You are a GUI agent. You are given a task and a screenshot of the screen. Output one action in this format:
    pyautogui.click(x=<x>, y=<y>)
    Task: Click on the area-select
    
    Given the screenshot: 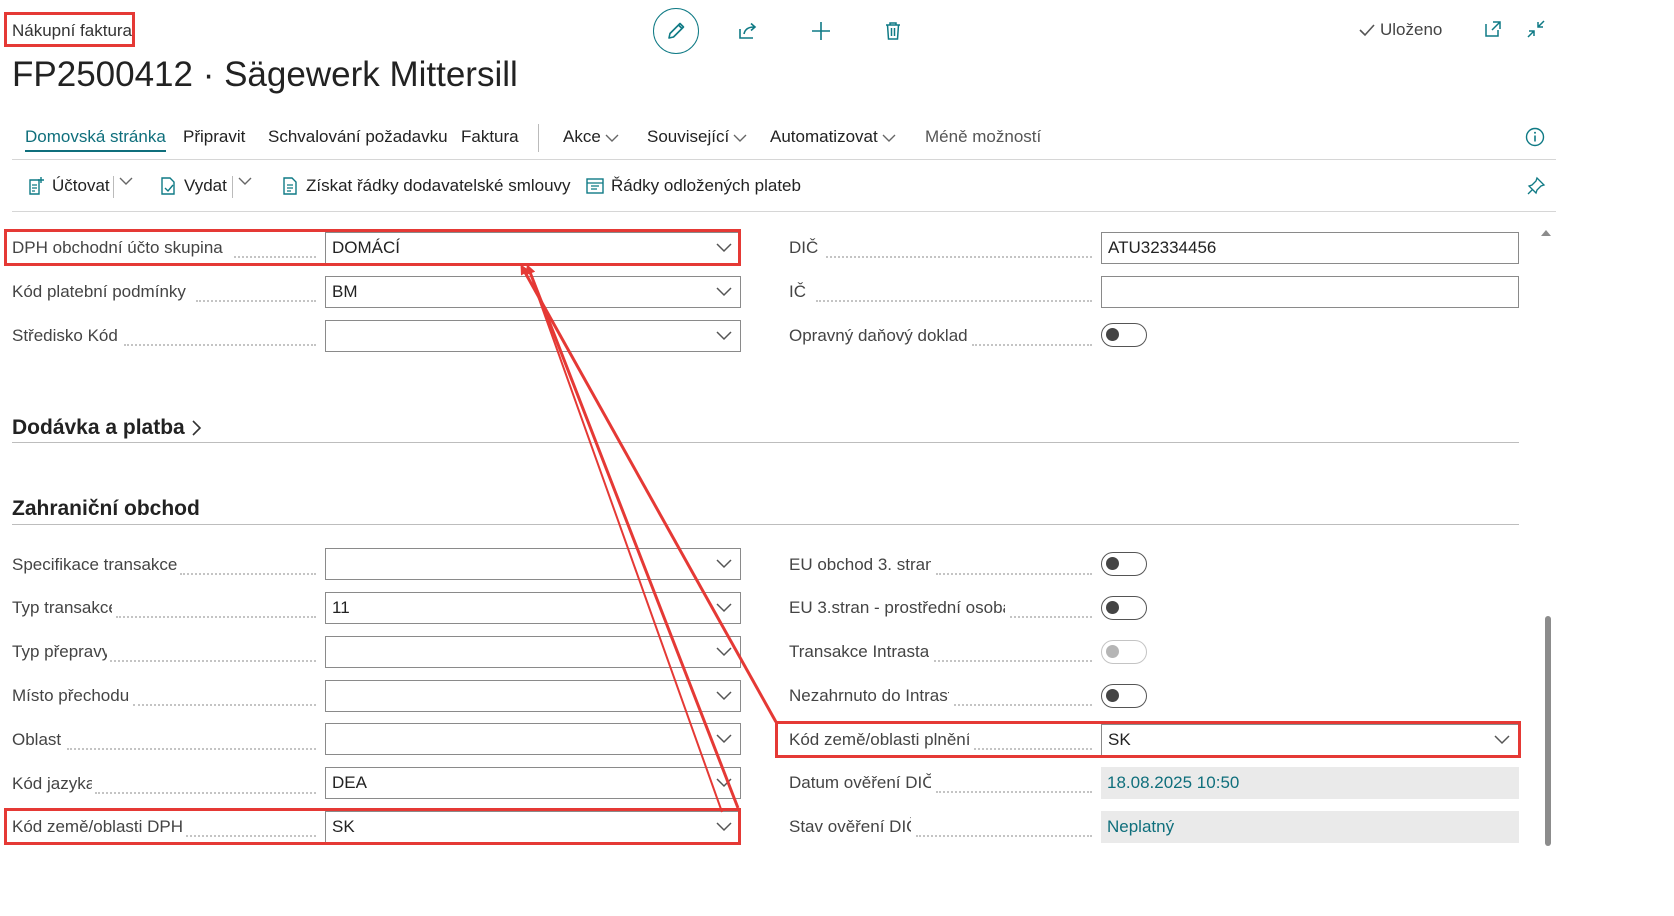 What is the action you would take?
    pyautogui.click(x=533, y=739)
    